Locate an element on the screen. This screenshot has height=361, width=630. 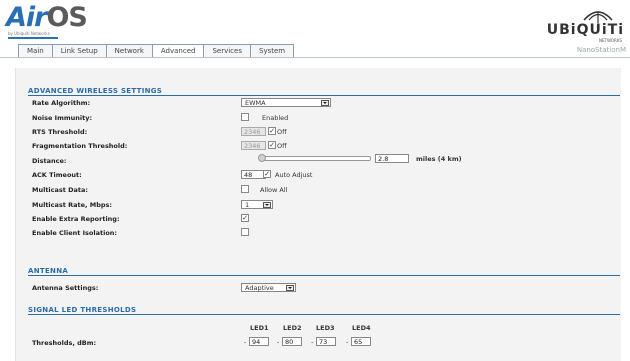
antenna-dish-icon is located at coordinates (598, 17).